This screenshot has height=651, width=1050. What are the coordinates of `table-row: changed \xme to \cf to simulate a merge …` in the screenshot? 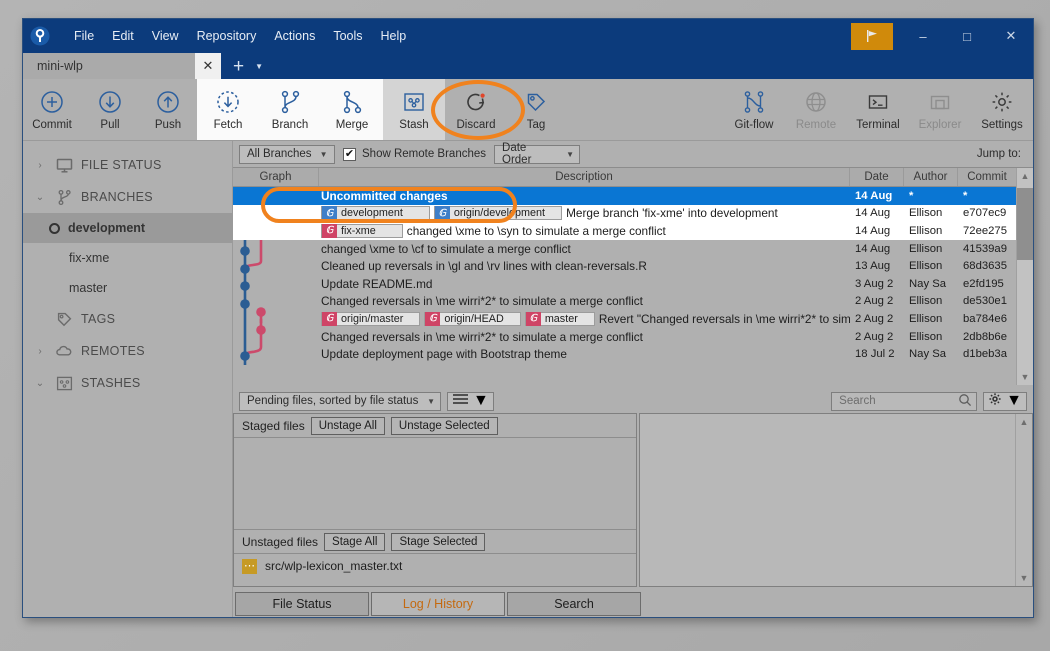 It's located at (624, 249).